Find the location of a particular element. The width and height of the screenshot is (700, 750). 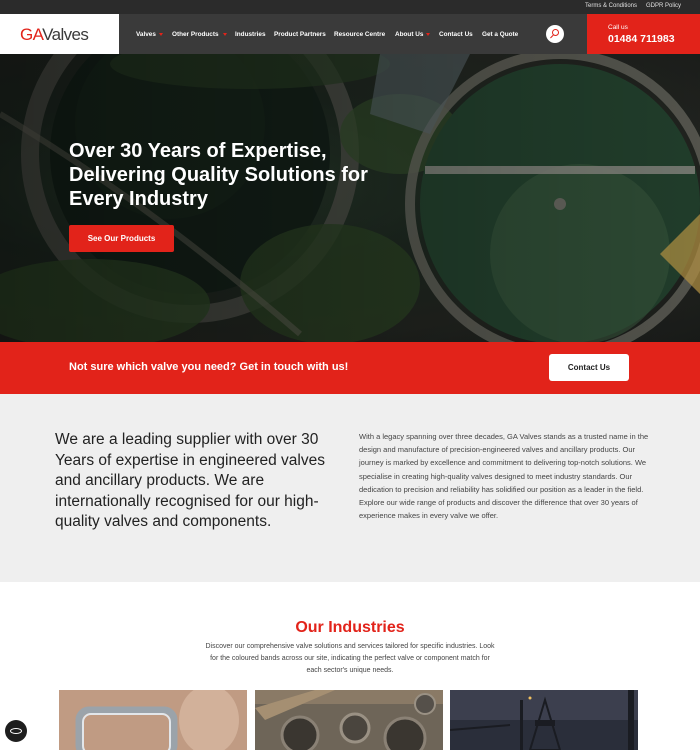

nav-resource-centre: Resource Centre is located at coordinates (359, 34).